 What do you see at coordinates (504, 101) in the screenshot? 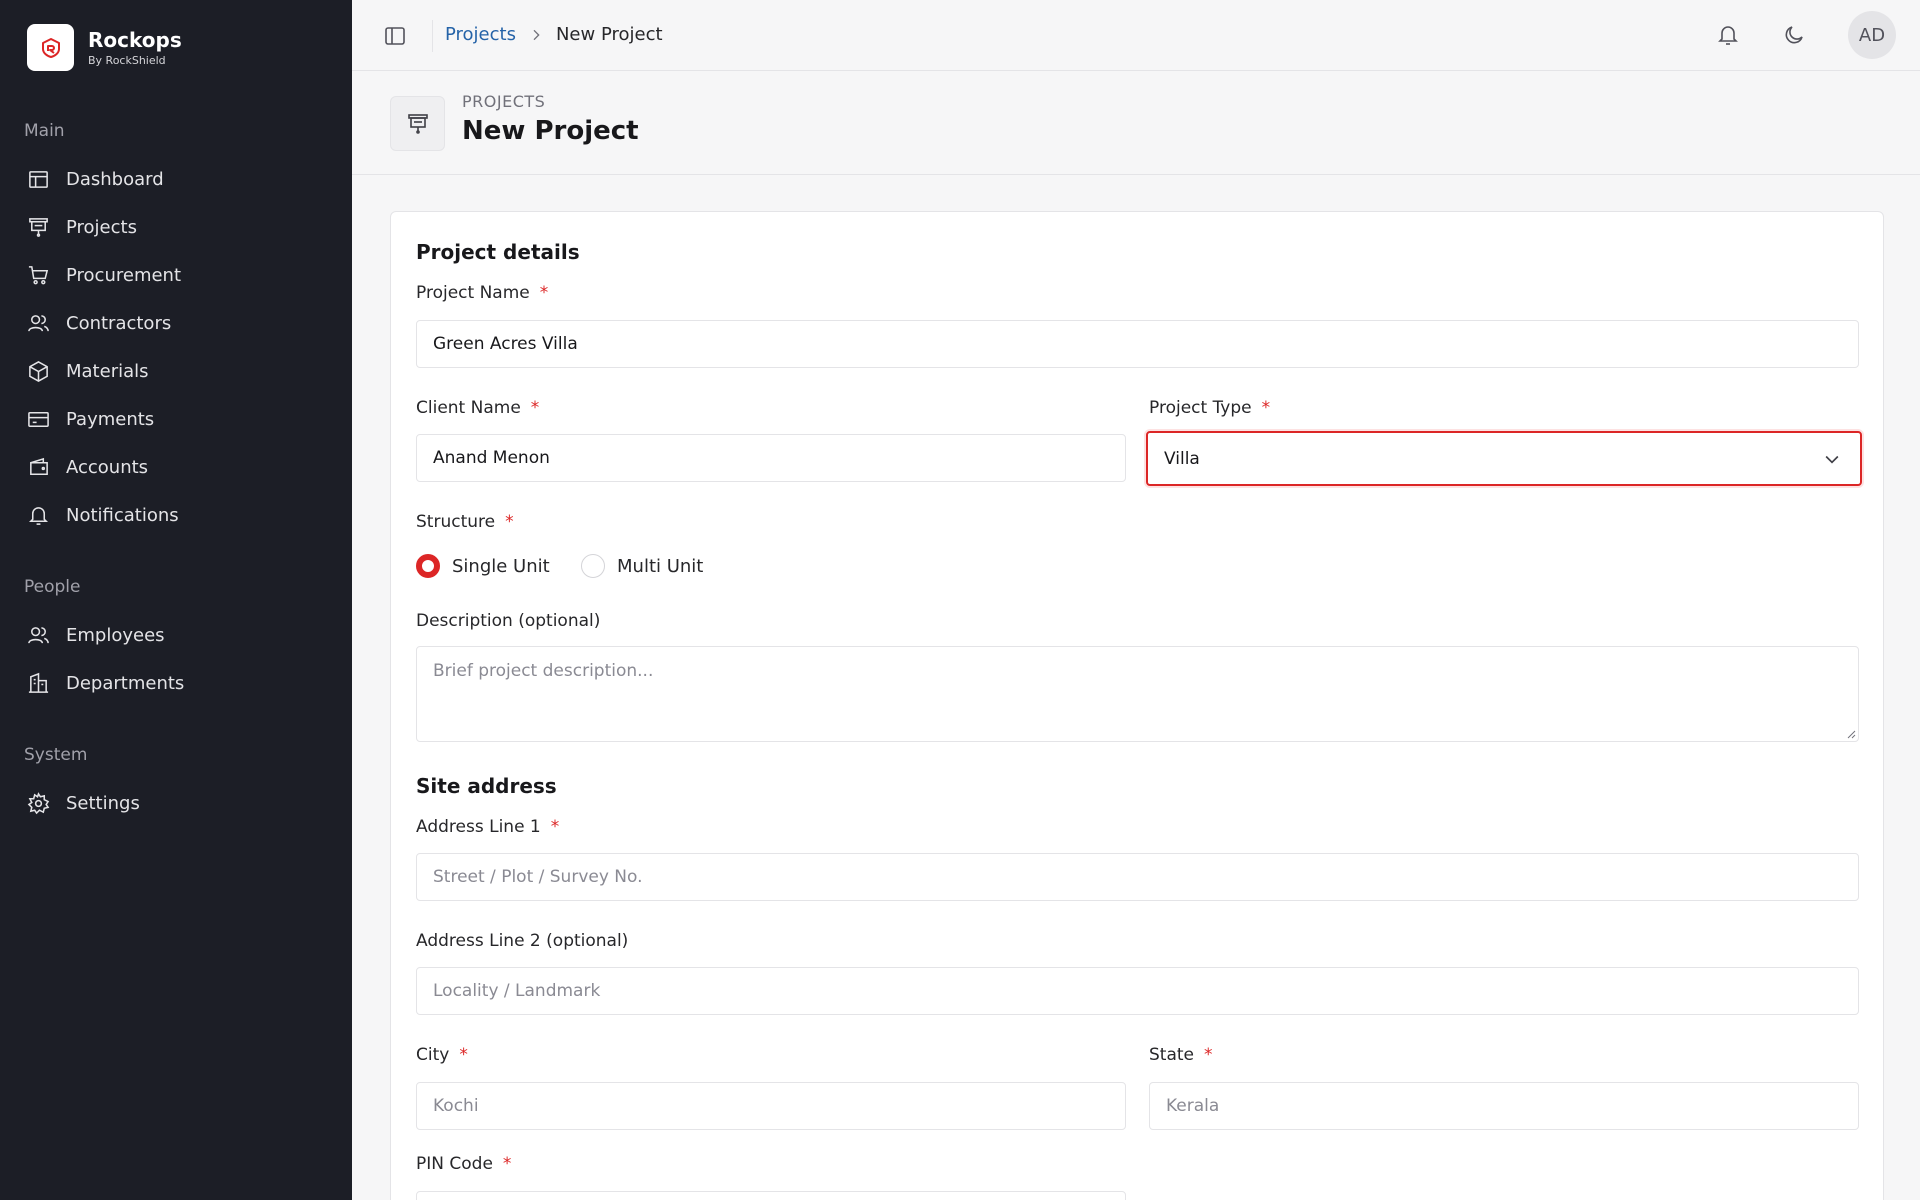
I see `page-kicker: PROJECTS` at bounding box center [504, 101].